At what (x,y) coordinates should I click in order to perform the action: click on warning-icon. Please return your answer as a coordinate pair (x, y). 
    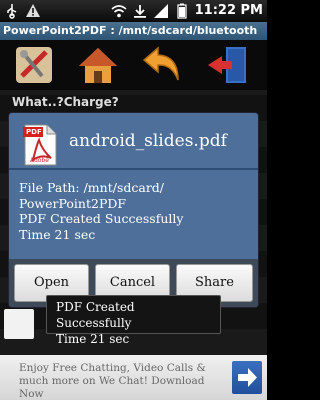
    Looking at the image, I should click on (33, 11).